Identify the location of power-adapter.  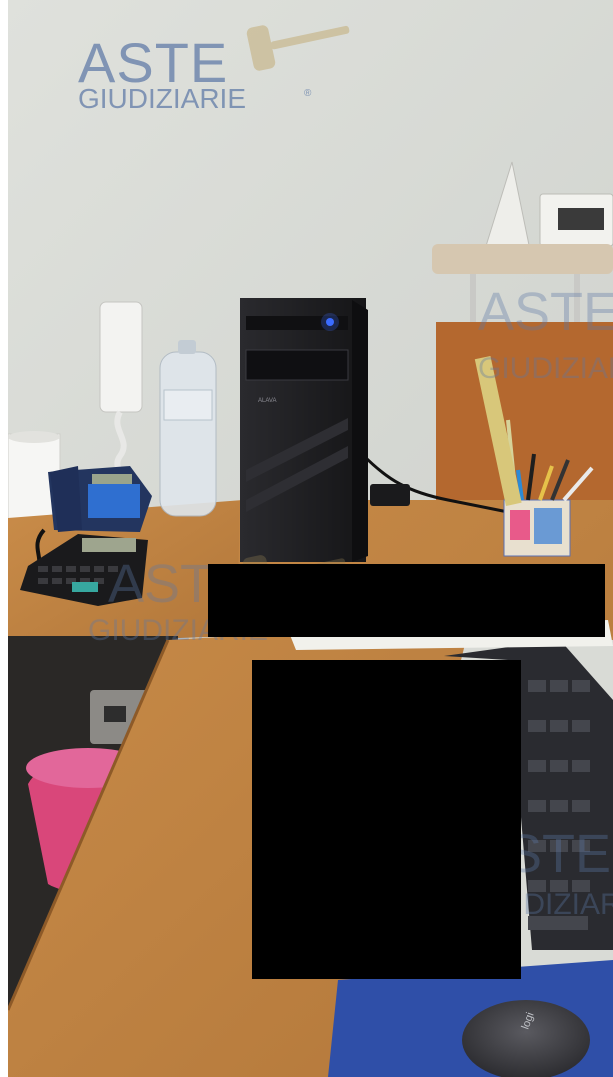
(390, 495).